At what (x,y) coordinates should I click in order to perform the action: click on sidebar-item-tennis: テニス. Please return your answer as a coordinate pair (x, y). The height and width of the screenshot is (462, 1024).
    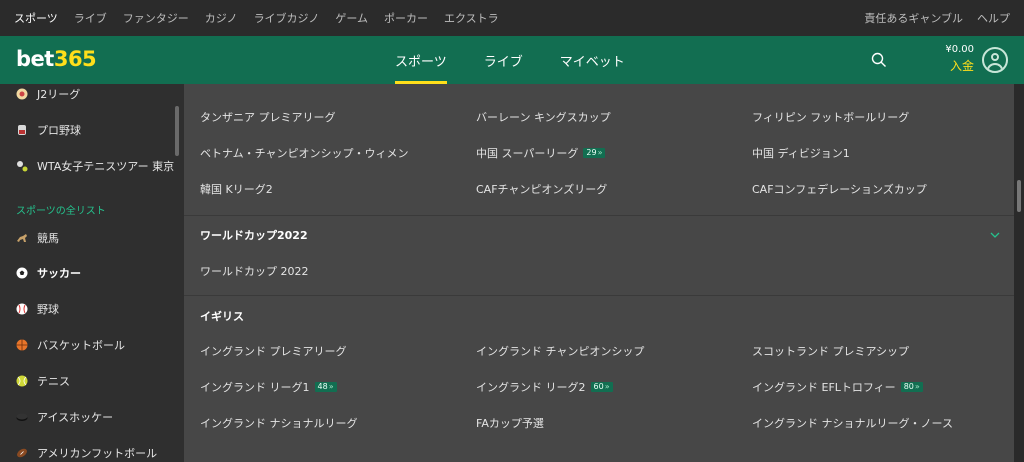
    Looking at the image, I should click on (88, 381).